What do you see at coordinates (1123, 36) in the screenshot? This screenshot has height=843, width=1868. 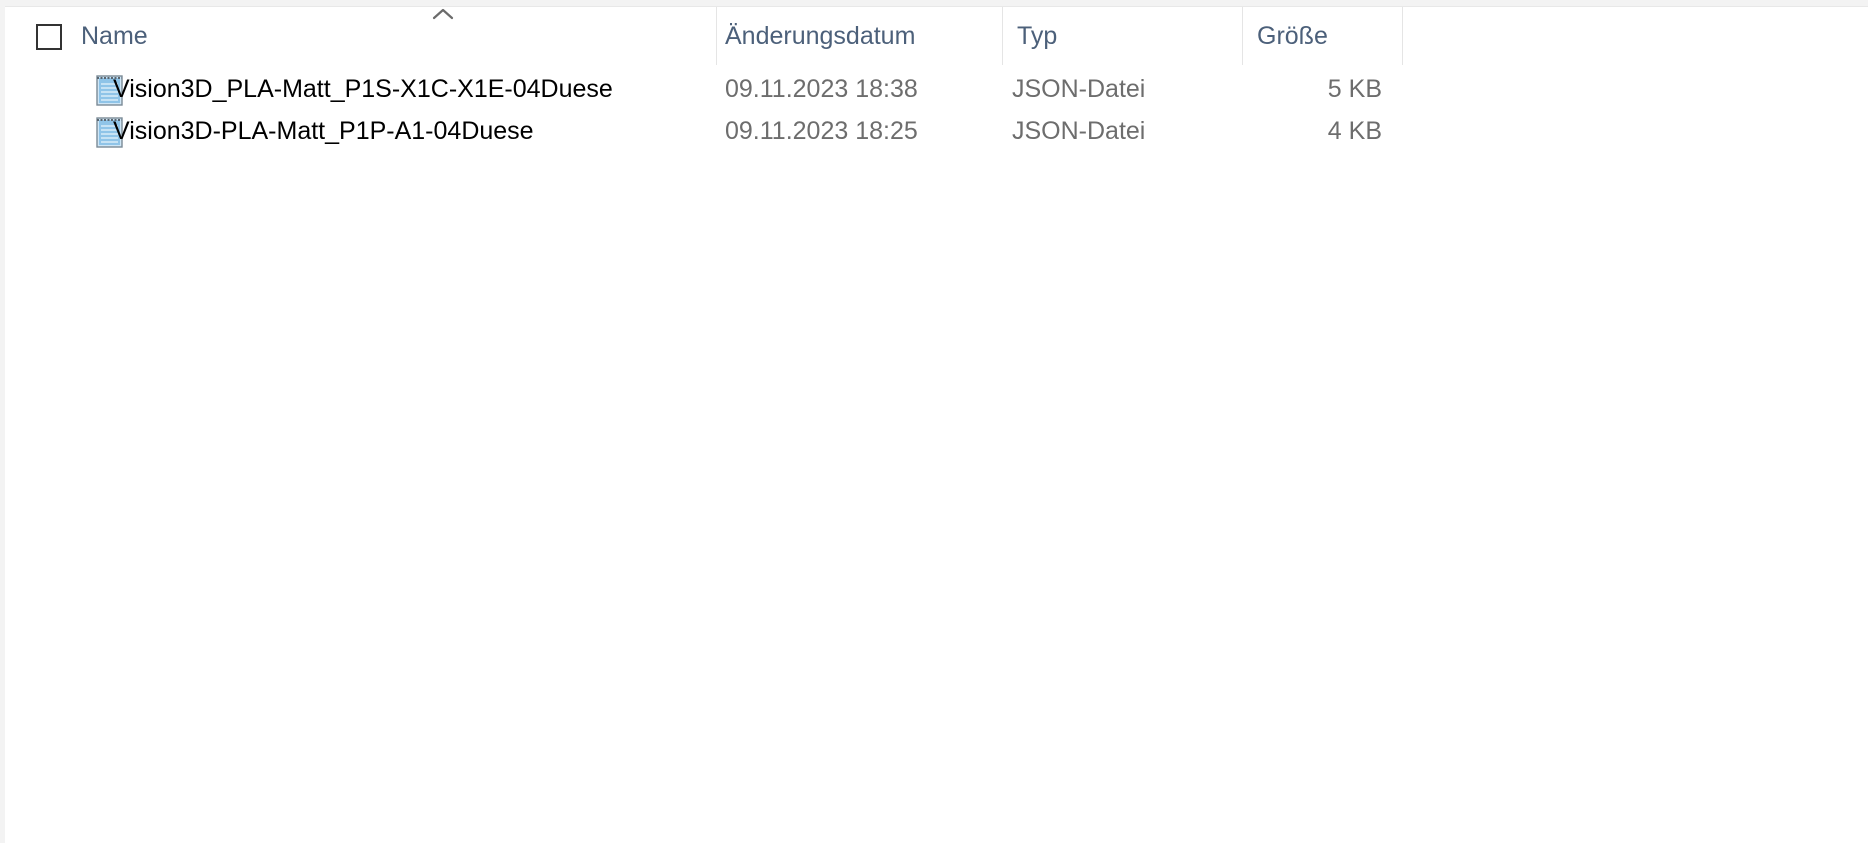 I see `column-header-type: Typ` at bounding box center [1123, 36].